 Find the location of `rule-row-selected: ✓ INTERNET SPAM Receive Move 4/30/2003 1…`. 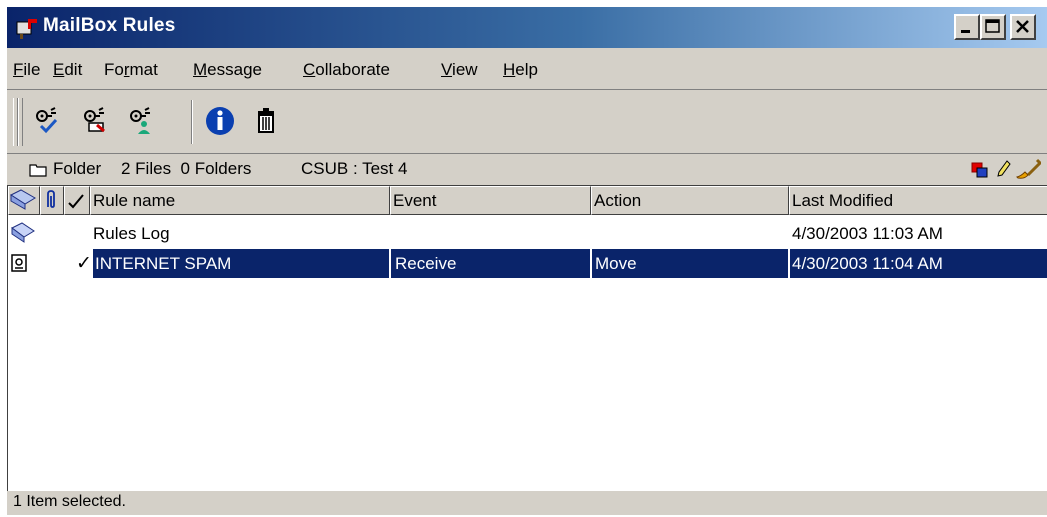

rule-row-selected: ✓ INTERNET SPAM Receive Move 4/30/2003 1… is located at coordinates (527, 263).